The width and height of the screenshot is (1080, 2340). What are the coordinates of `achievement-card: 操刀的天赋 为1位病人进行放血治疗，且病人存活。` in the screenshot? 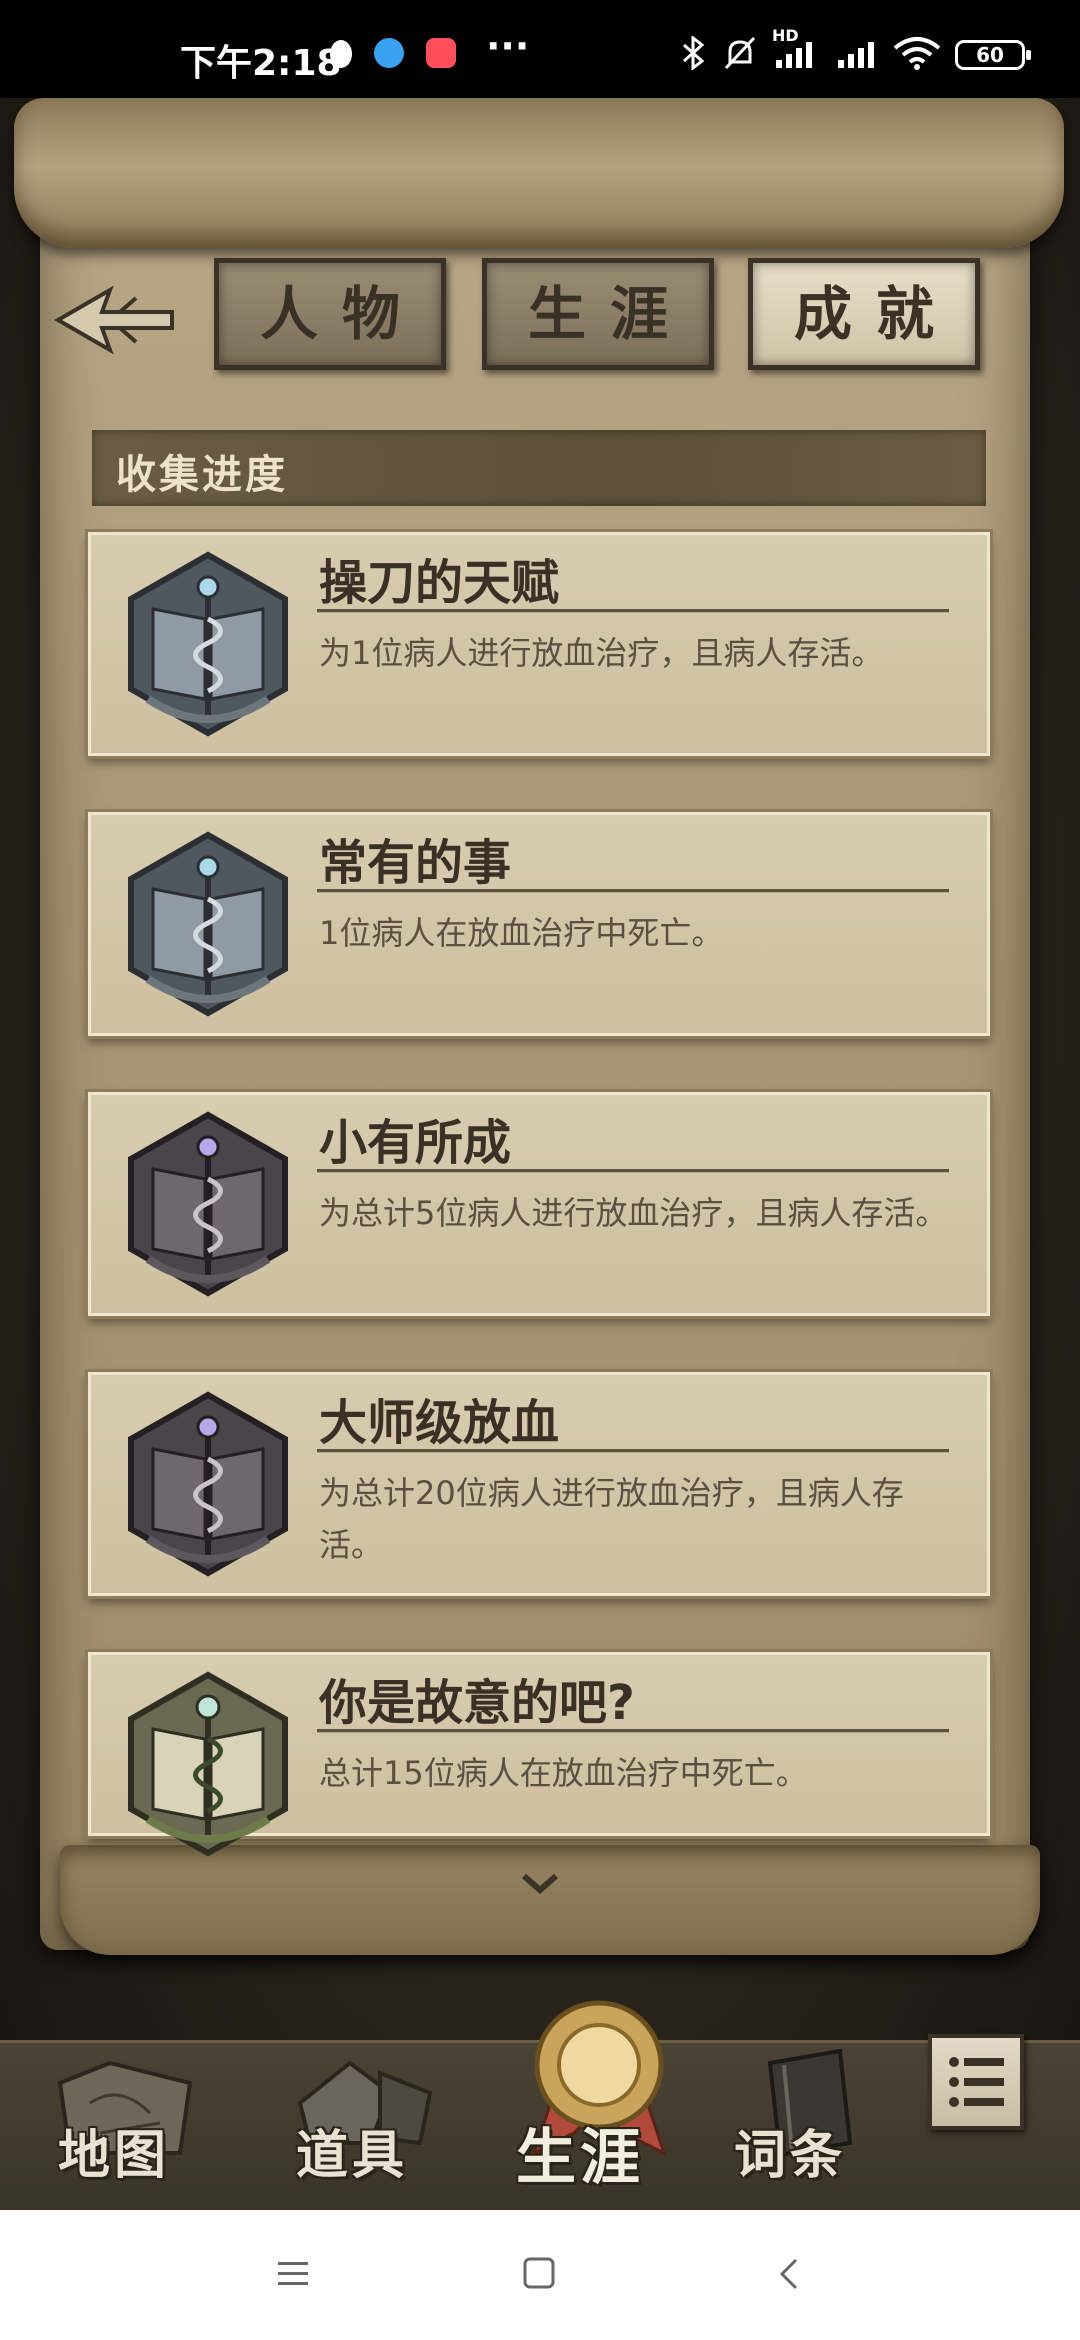 It's located at (539, 644).